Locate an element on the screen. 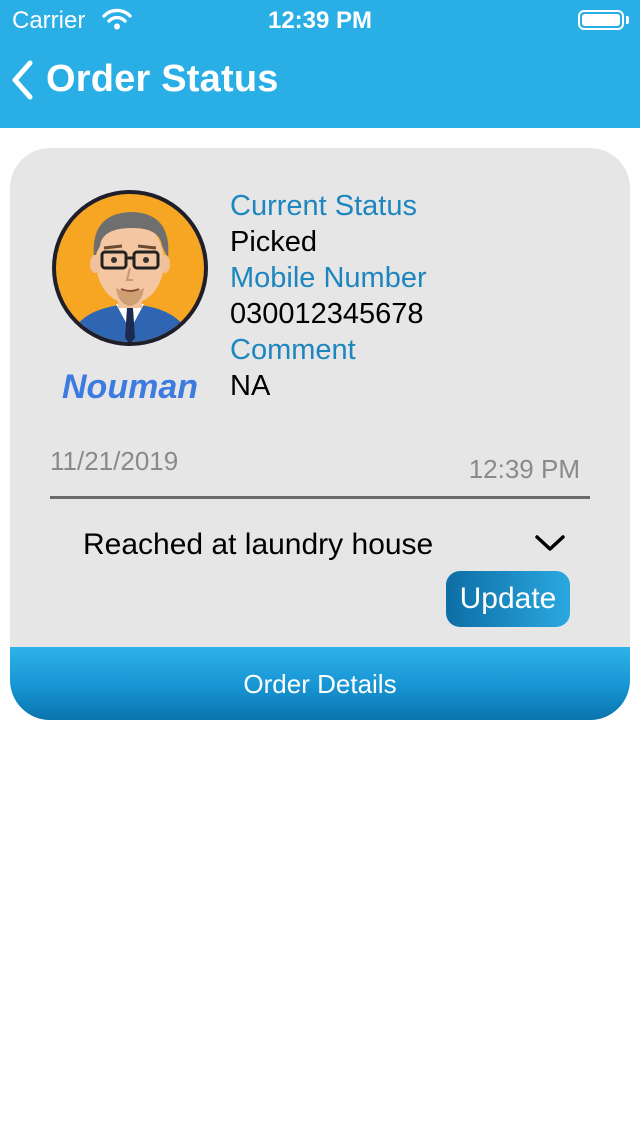 The height and width of the screenshot is (1136, 640). current-status-label: Current Status is located at coordinates (323, 206).